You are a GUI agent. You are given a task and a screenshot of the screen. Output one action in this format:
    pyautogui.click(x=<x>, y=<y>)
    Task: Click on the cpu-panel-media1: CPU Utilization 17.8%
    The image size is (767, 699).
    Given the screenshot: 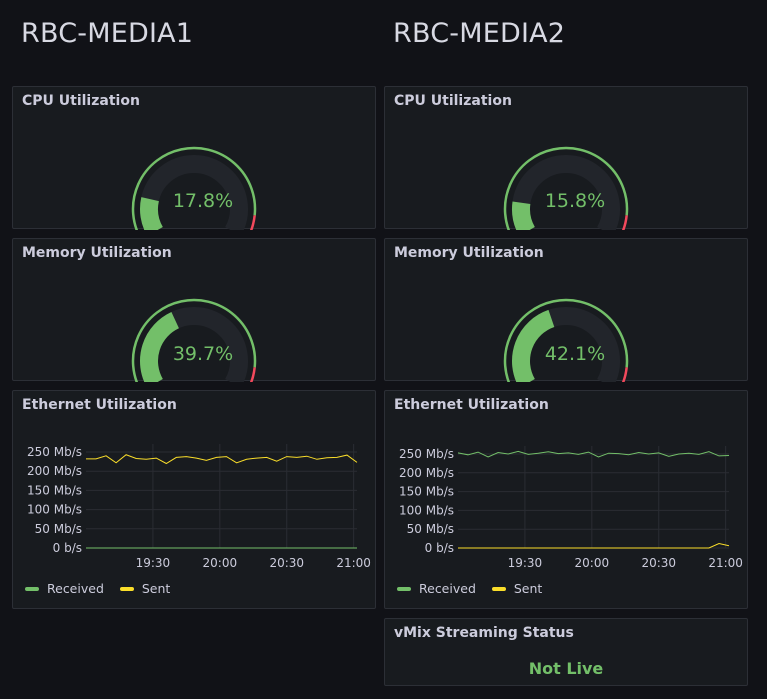 What is the action you would take?
    pyautogui.click(x=194, y=158)
    